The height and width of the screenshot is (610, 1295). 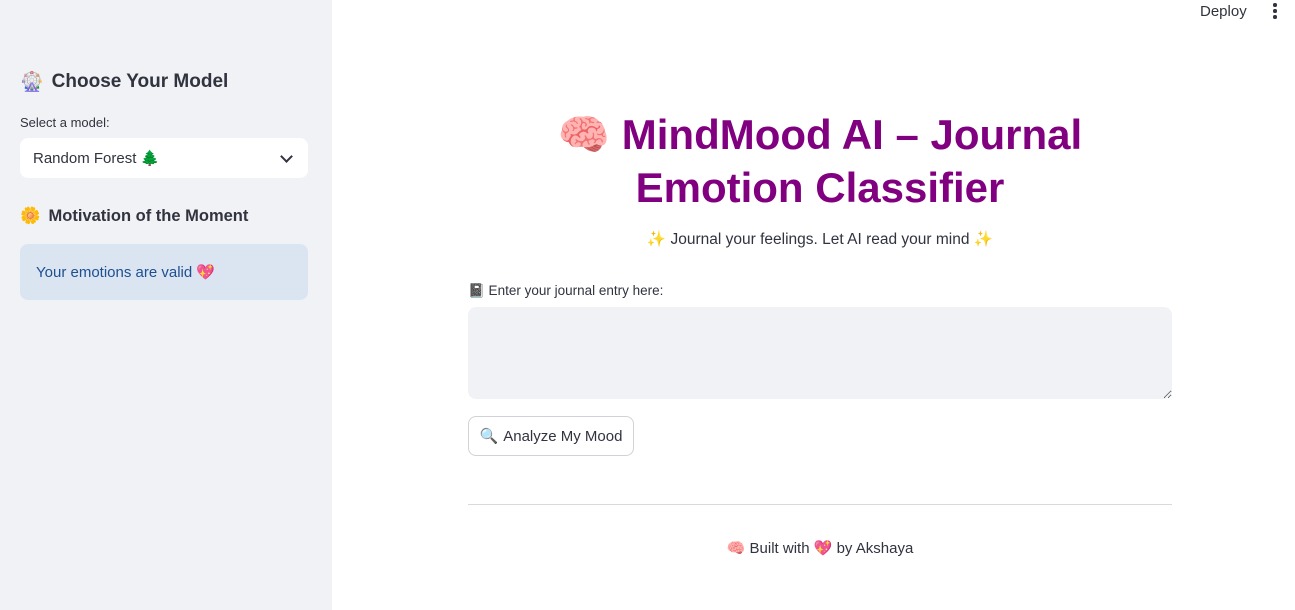 I want to click on flower-icon: 🌼, so click(x=30, y=215).